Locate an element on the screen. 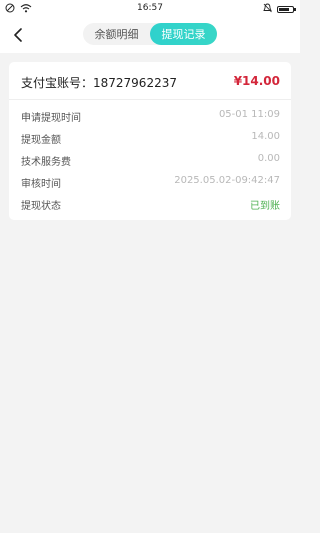 Image resolution: width=320 pixels, height=533 pixels. row-label: 提现状态 is located at coordinates (41, 206).